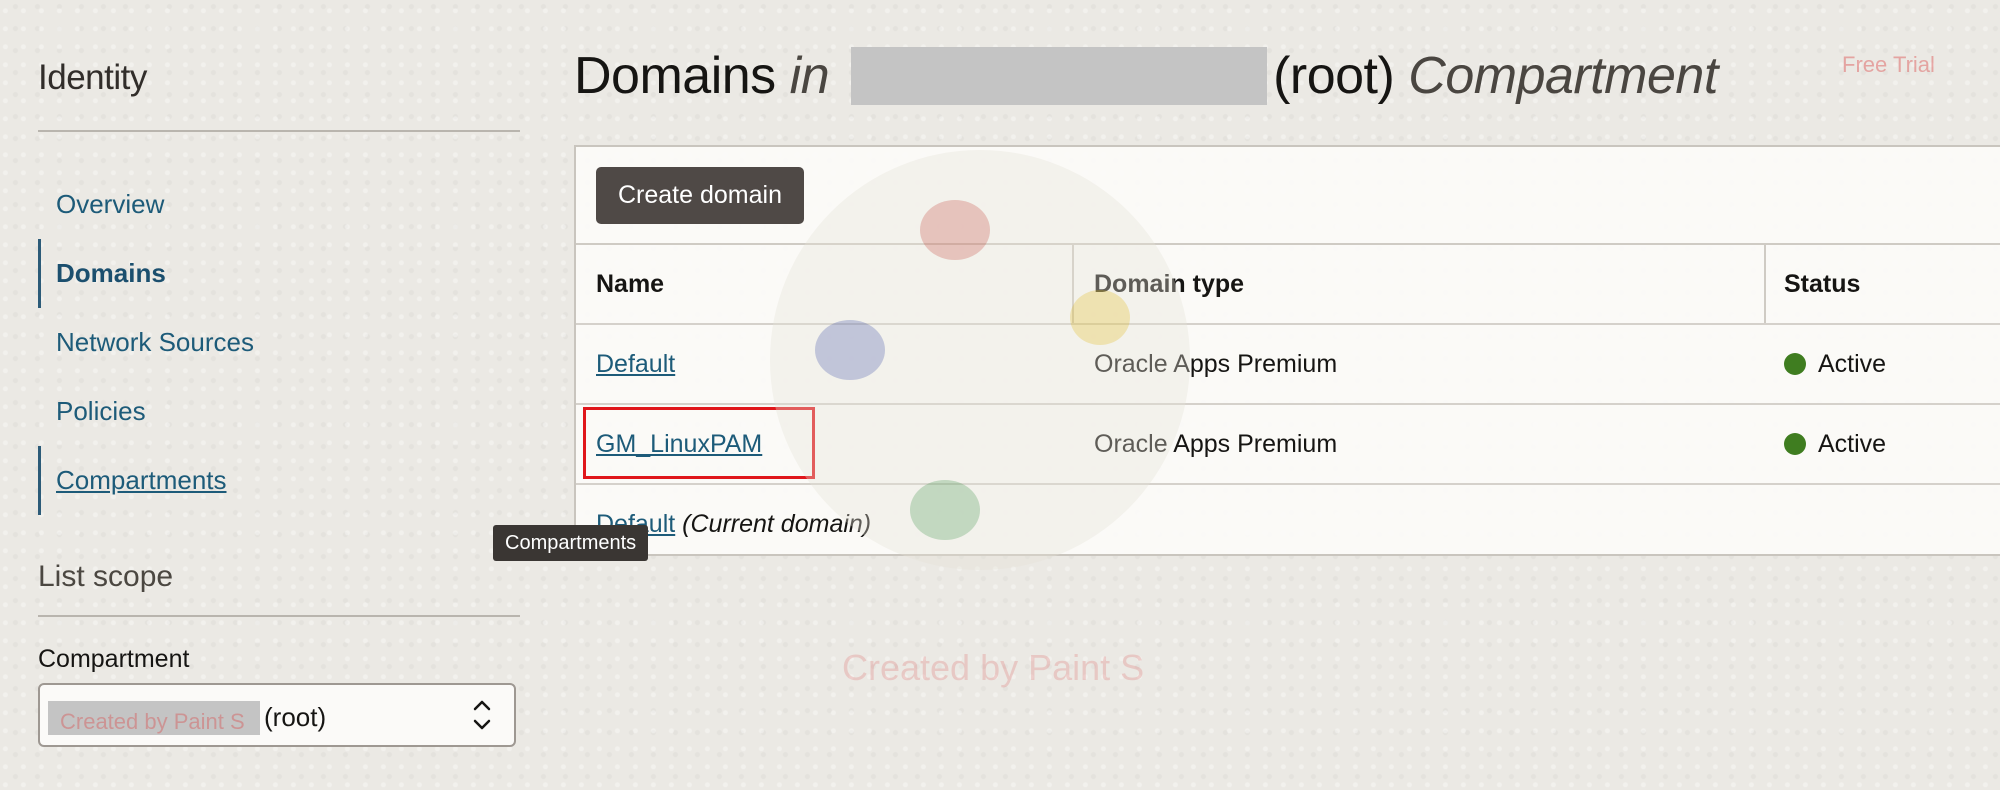 The image size is (2000, 790). Describe the element at coordinates (111, 273) in the screenshot. I see `sidebar-item-label: Domains` at that location.